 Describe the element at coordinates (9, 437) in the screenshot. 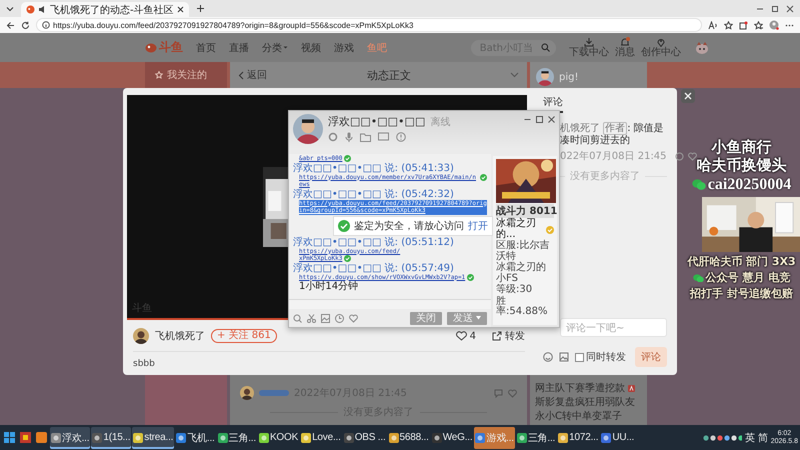

I see `start-icon` at that location.